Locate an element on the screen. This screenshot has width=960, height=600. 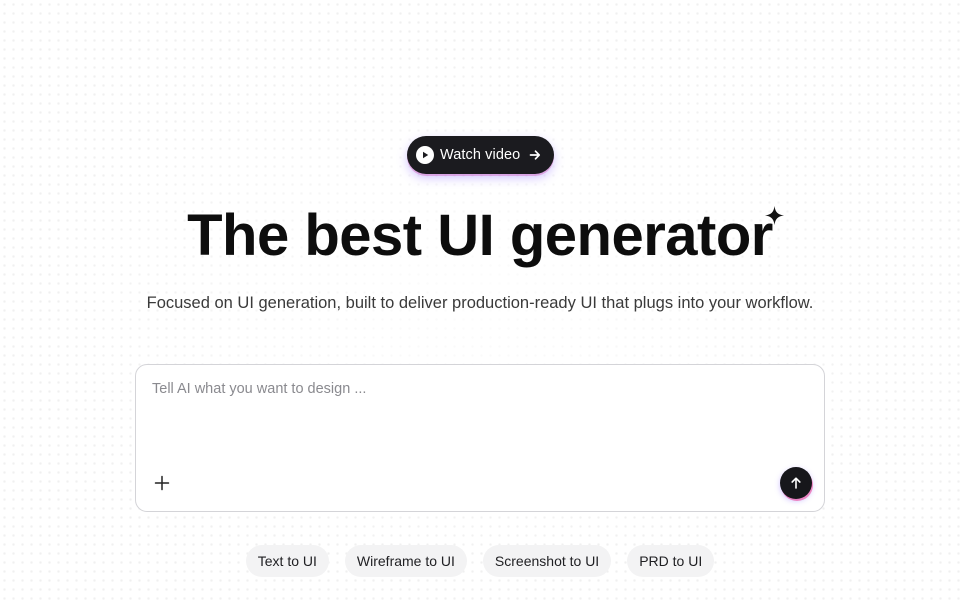
chip-wireframe-to-ui: Wireframe to UI is located at coordinates (405, 561).